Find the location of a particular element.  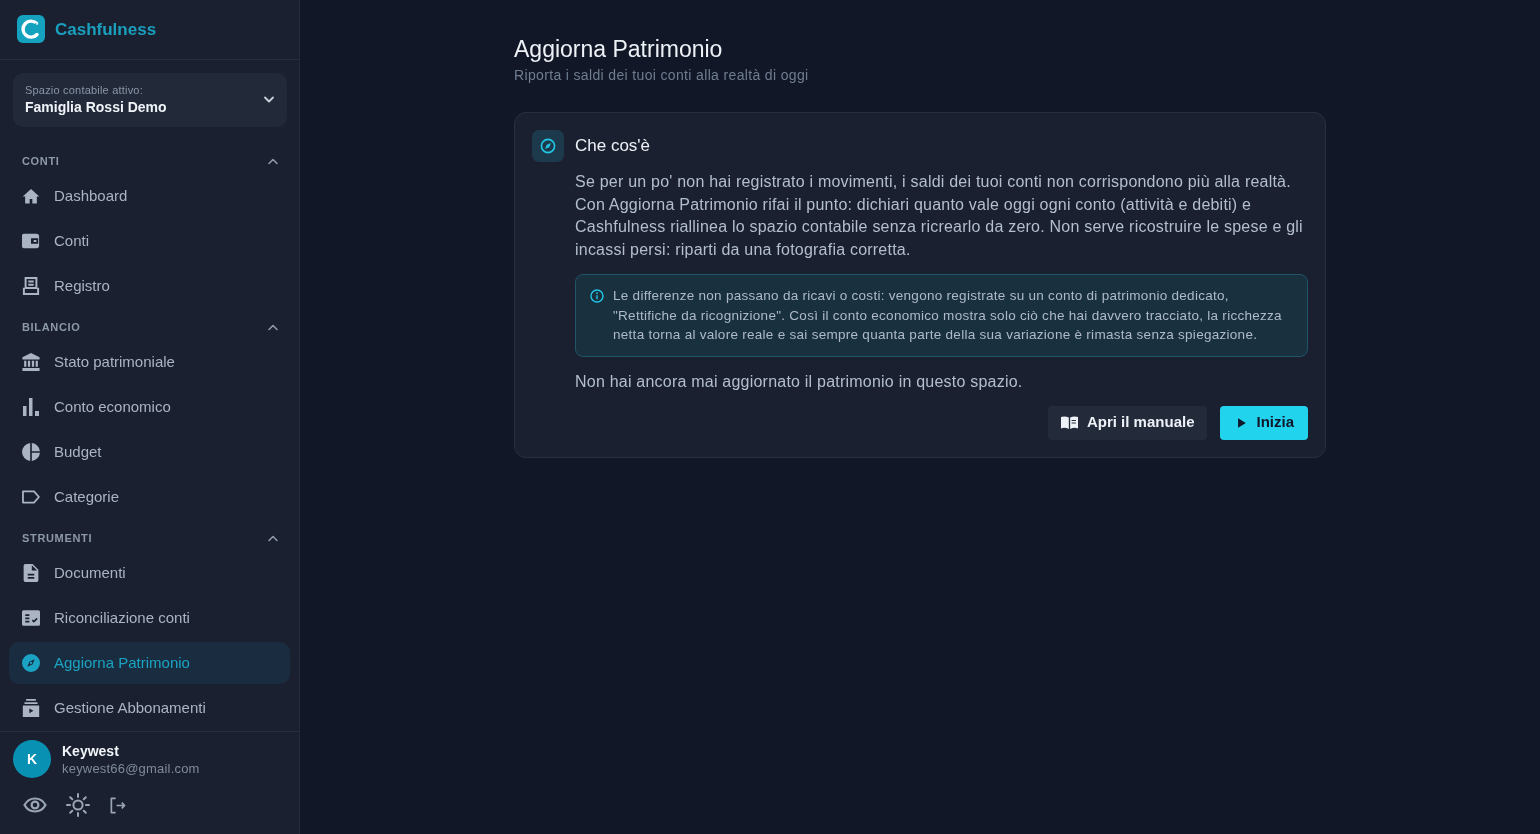

page-title: Aggiorna Patrimonio is located at coordinates (619, 49).